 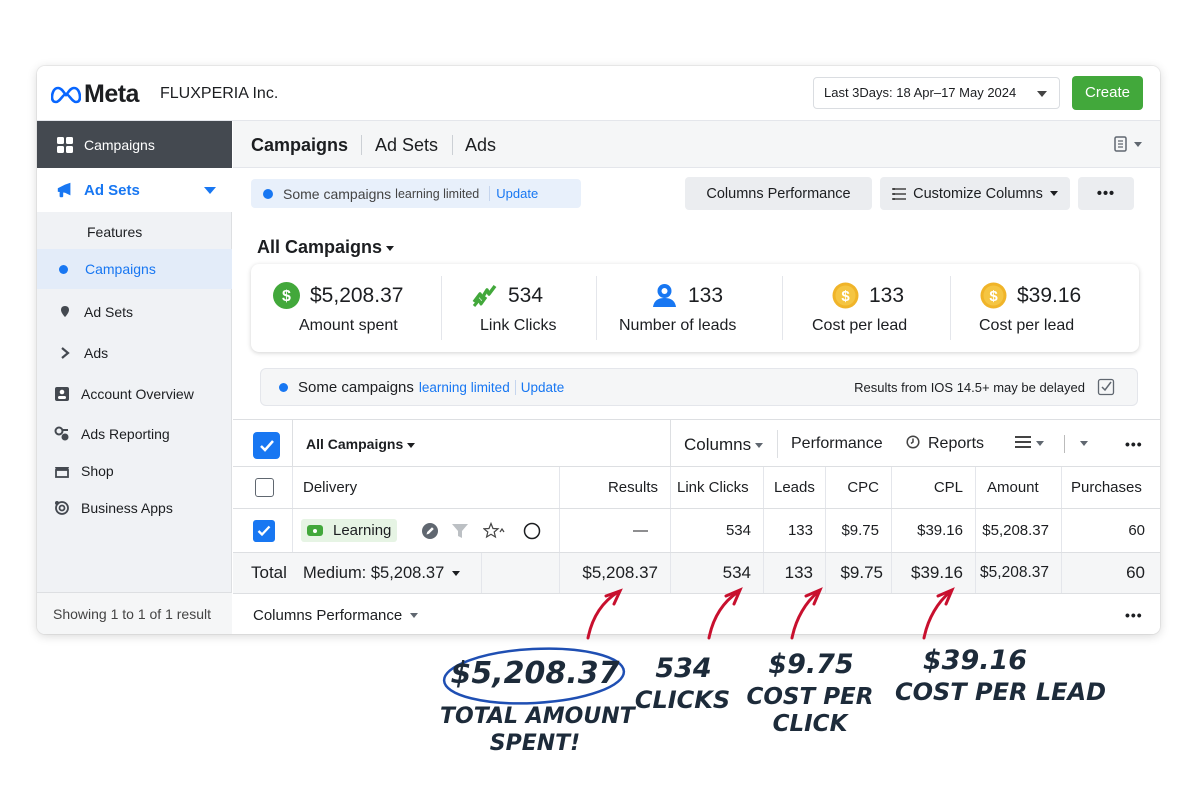 I want to click on arrow-to-link-clicks, so click(x=723, y=615).